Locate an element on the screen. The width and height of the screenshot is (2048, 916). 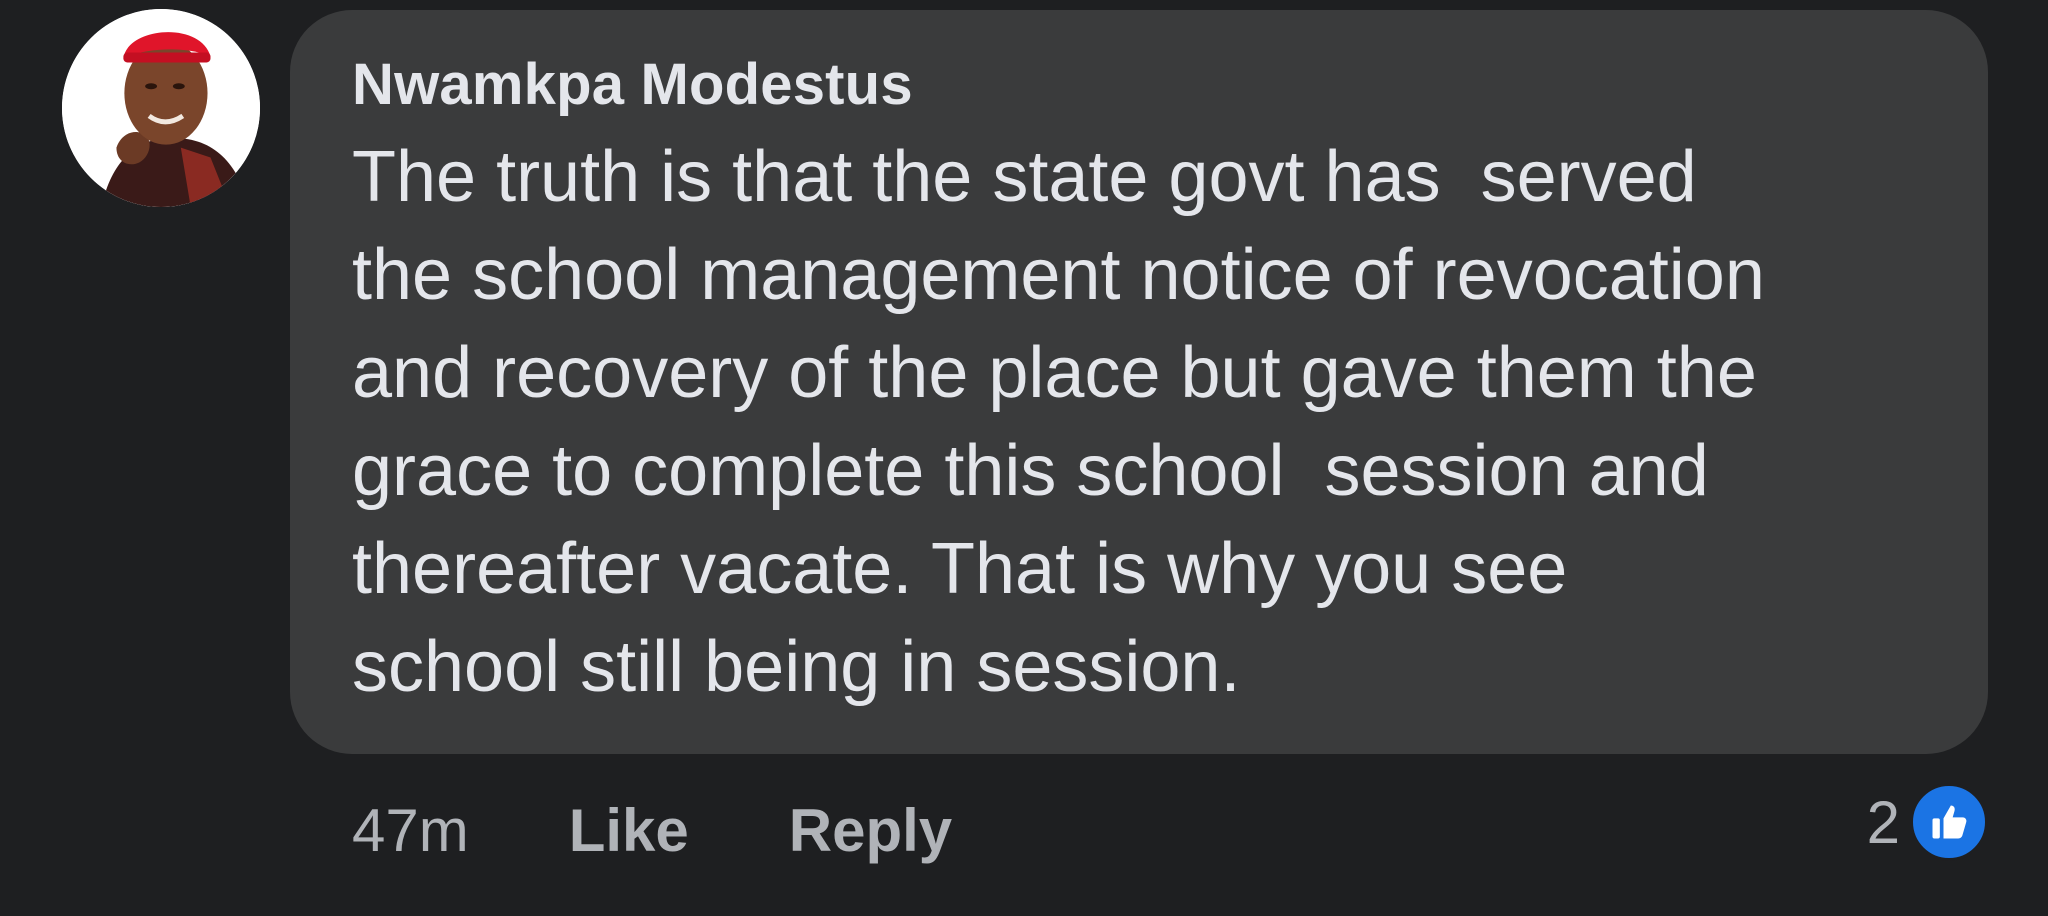
like-icon is located at coordinates (1949, 822).